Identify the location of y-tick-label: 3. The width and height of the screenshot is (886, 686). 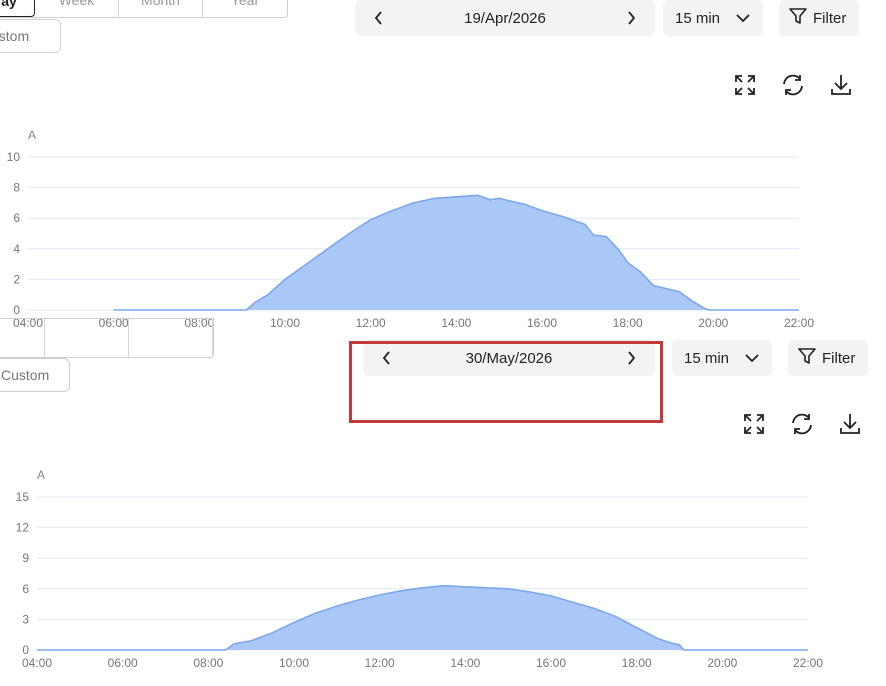
(25, 619).